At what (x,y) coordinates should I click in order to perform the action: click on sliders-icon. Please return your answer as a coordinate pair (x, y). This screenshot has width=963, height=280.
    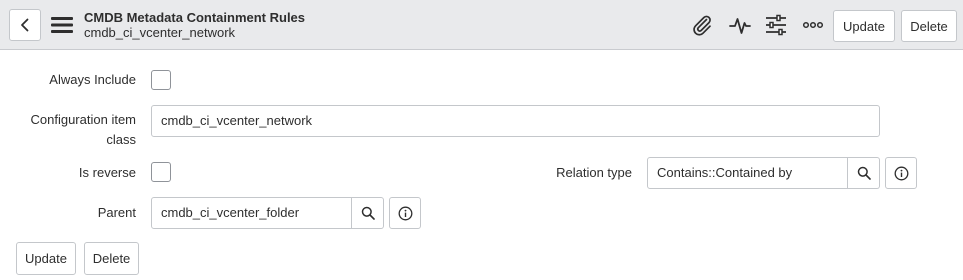
    Looking at the image, I should click on (776, 25).